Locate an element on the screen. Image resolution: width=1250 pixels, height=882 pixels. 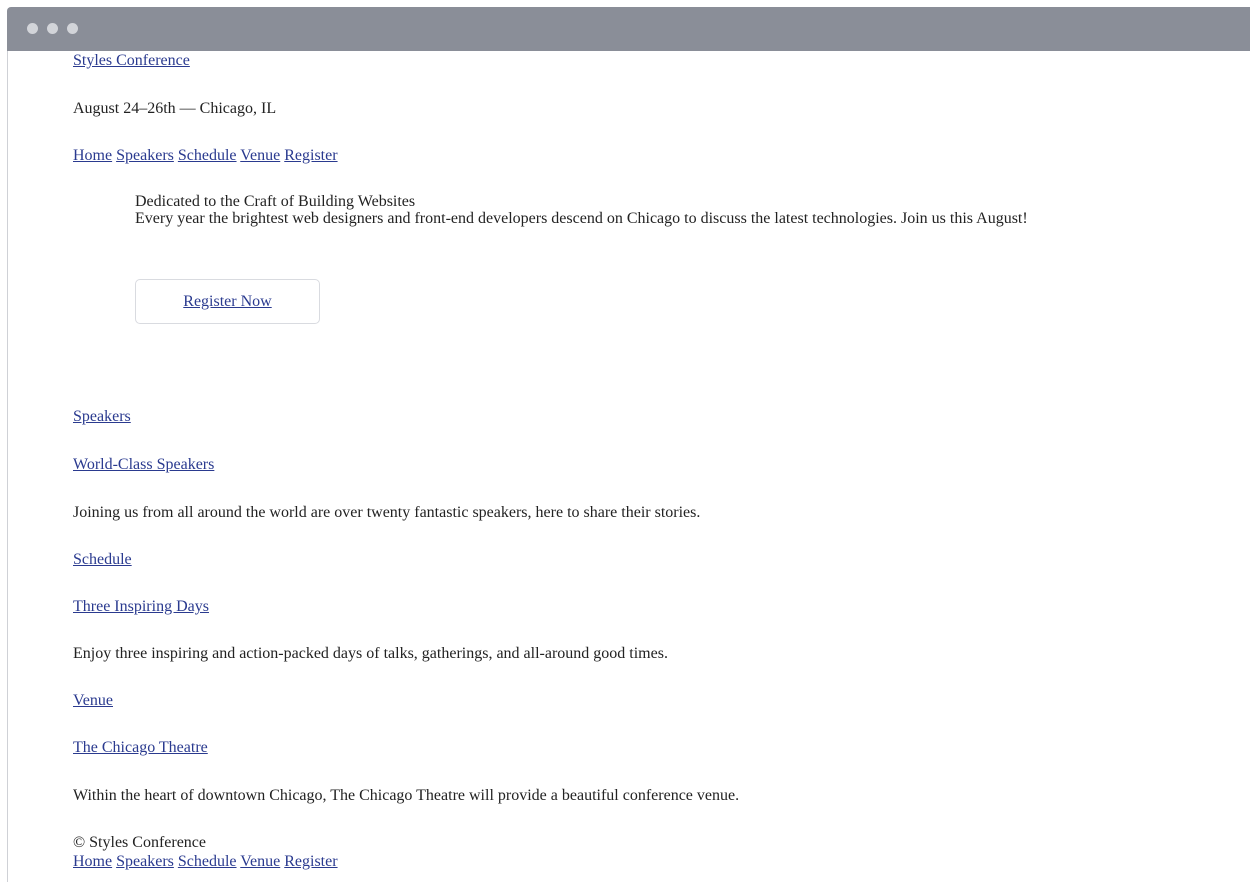
nav-speakers: Speakers is located at coordinates (145, 155).